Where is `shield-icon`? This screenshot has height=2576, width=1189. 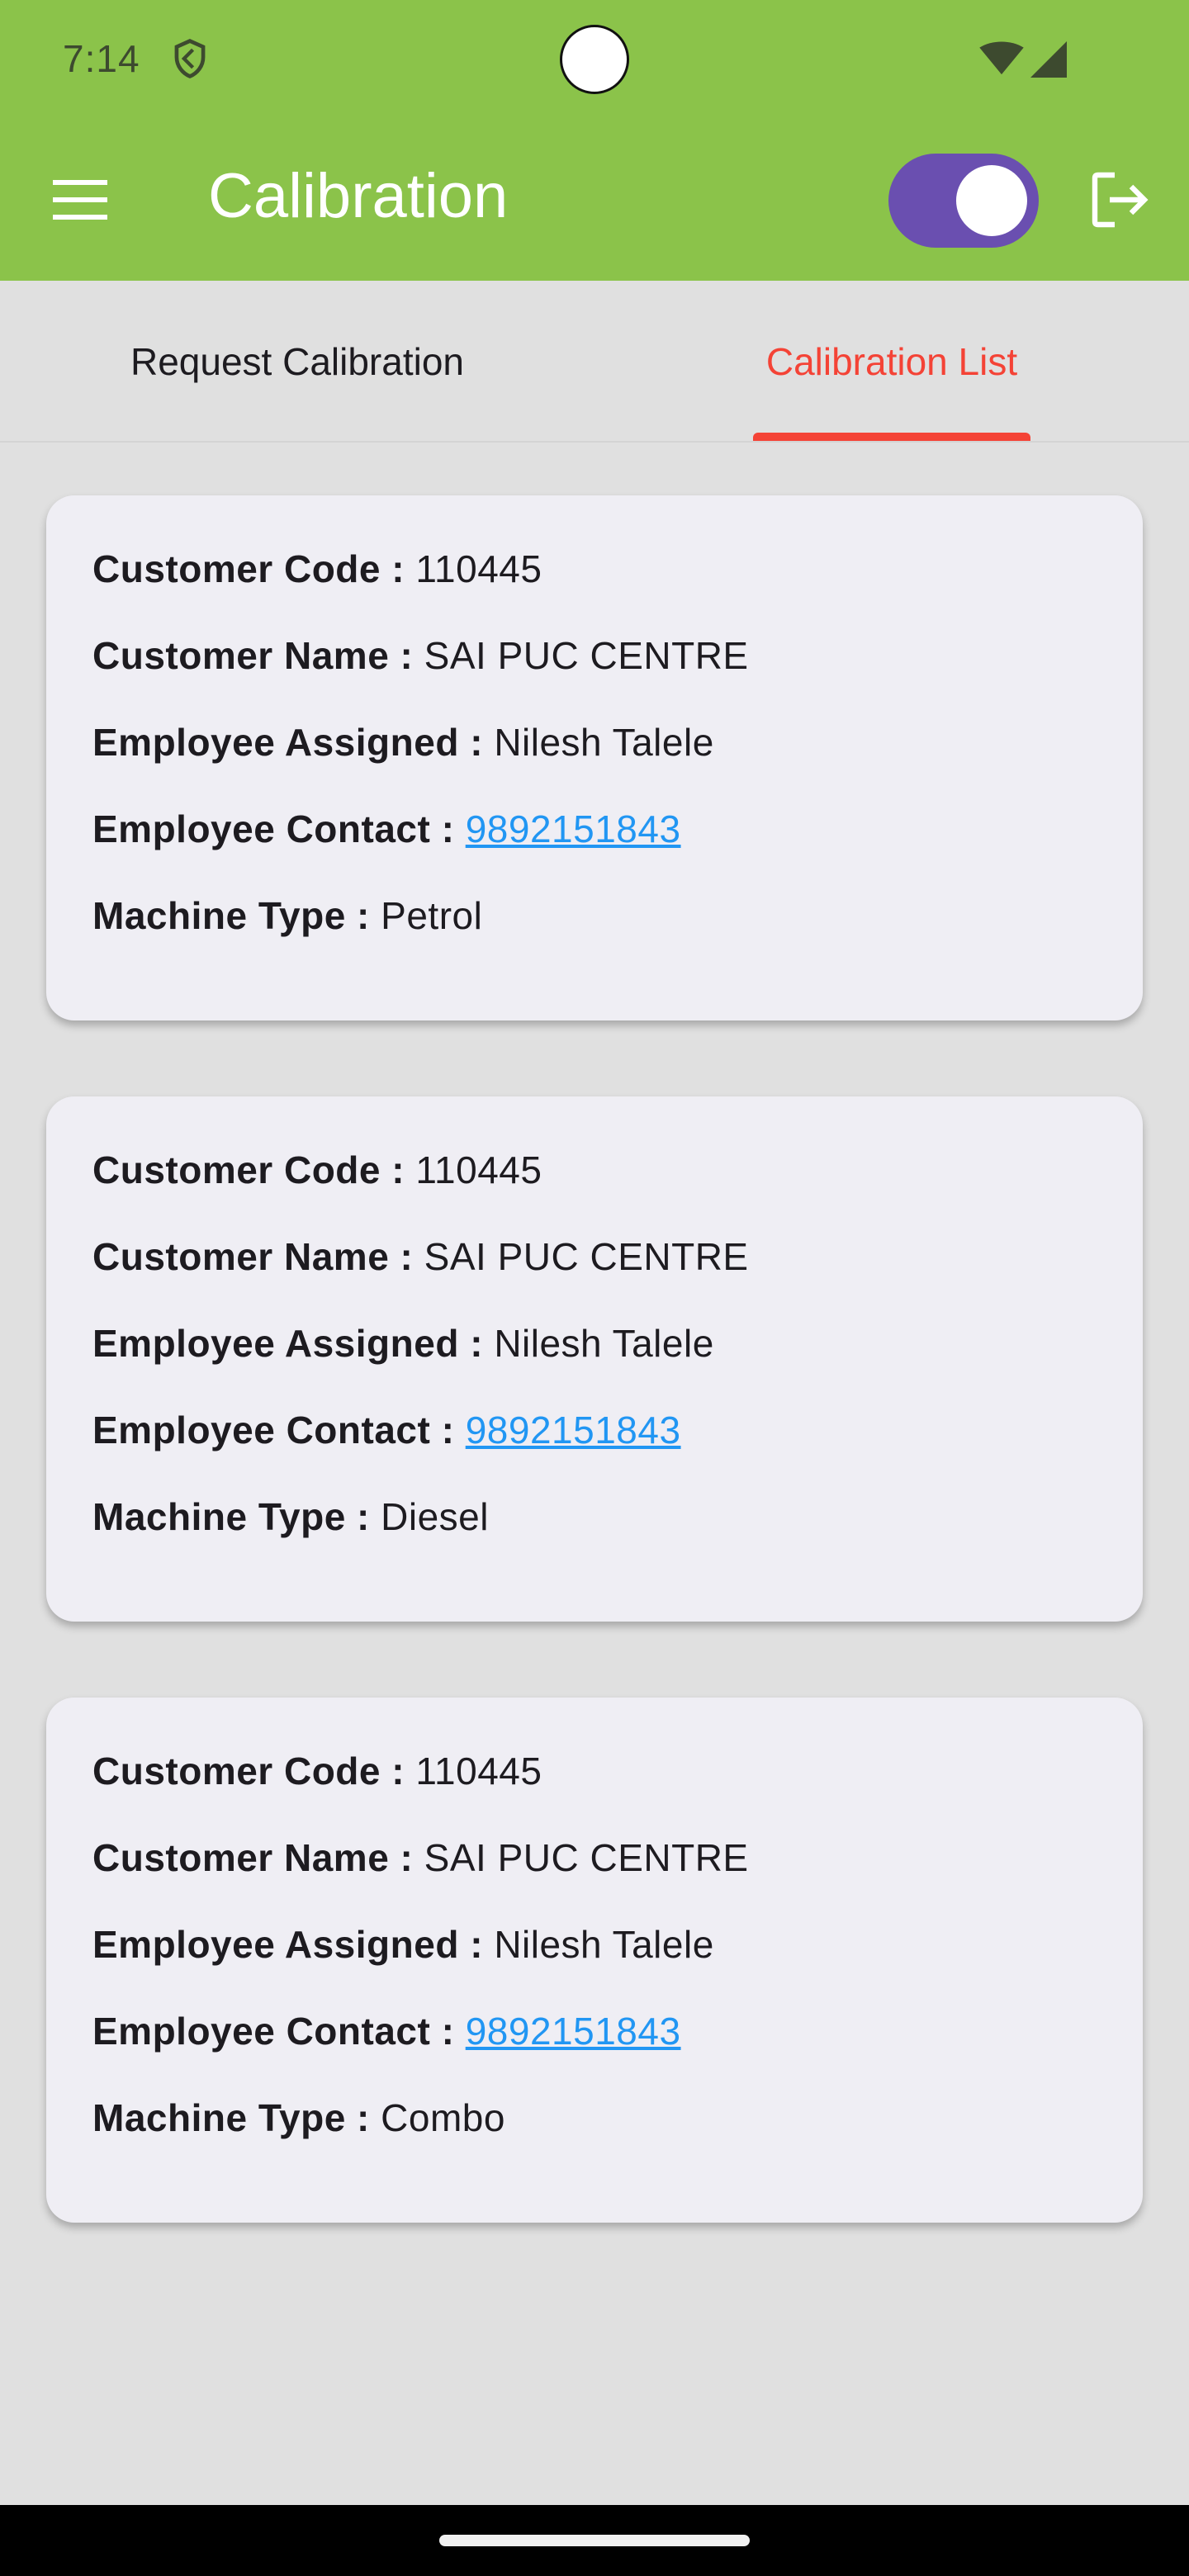
shield-icon is located at coordinates (190, 58).